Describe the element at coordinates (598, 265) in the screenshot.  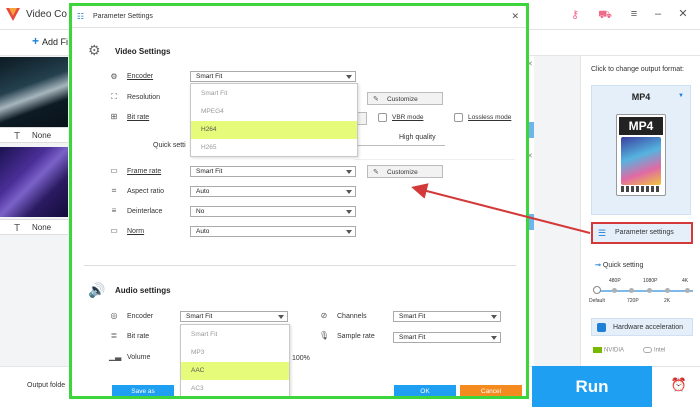
I see `slider-icon: ⊸` at that location.